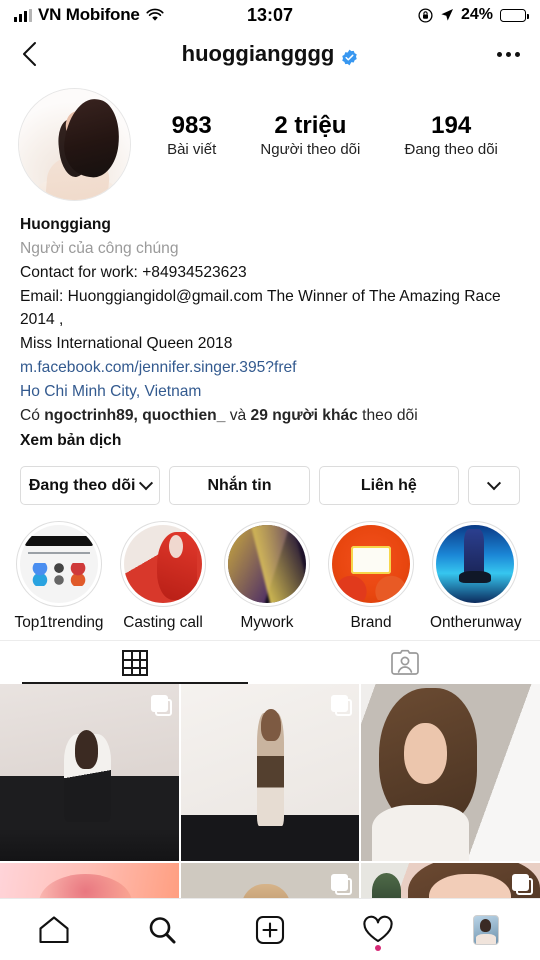  Describe the element at coordinates (451, 125) in the screenshot. I see `stat-following-value: 194` at that location.